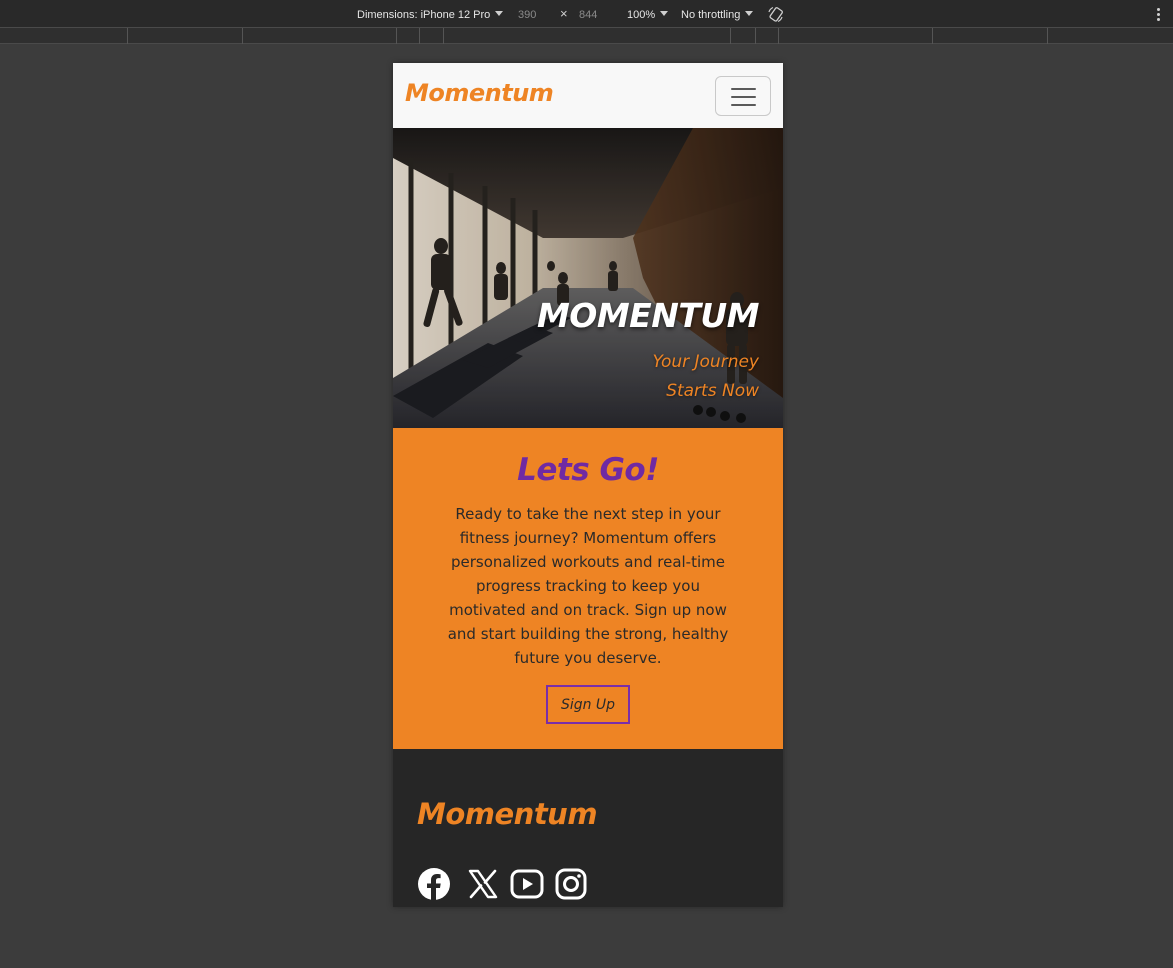 The height and width of the screenshot is (968, 1173). I want to click on instagram-icon, so click(571, 884).